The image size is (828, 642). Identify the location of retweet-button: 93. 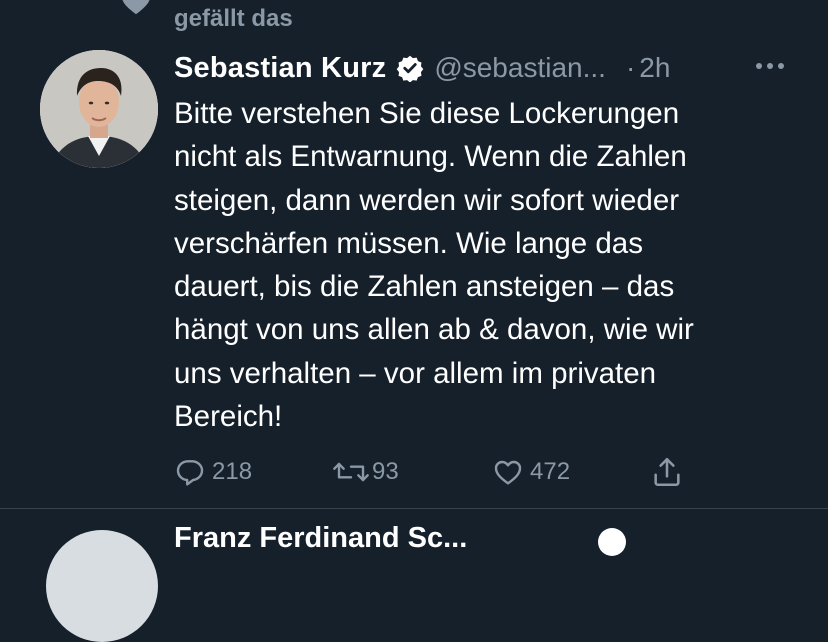
(365, 472).